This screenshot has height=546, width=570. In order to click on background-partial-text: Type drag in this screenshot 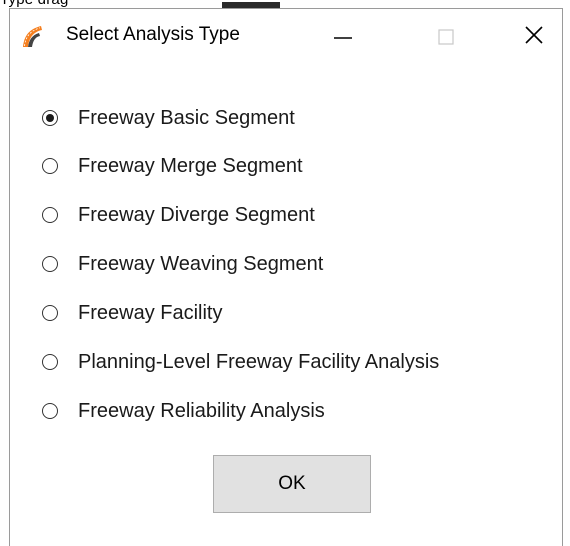, I will do `click(34, 4)`.